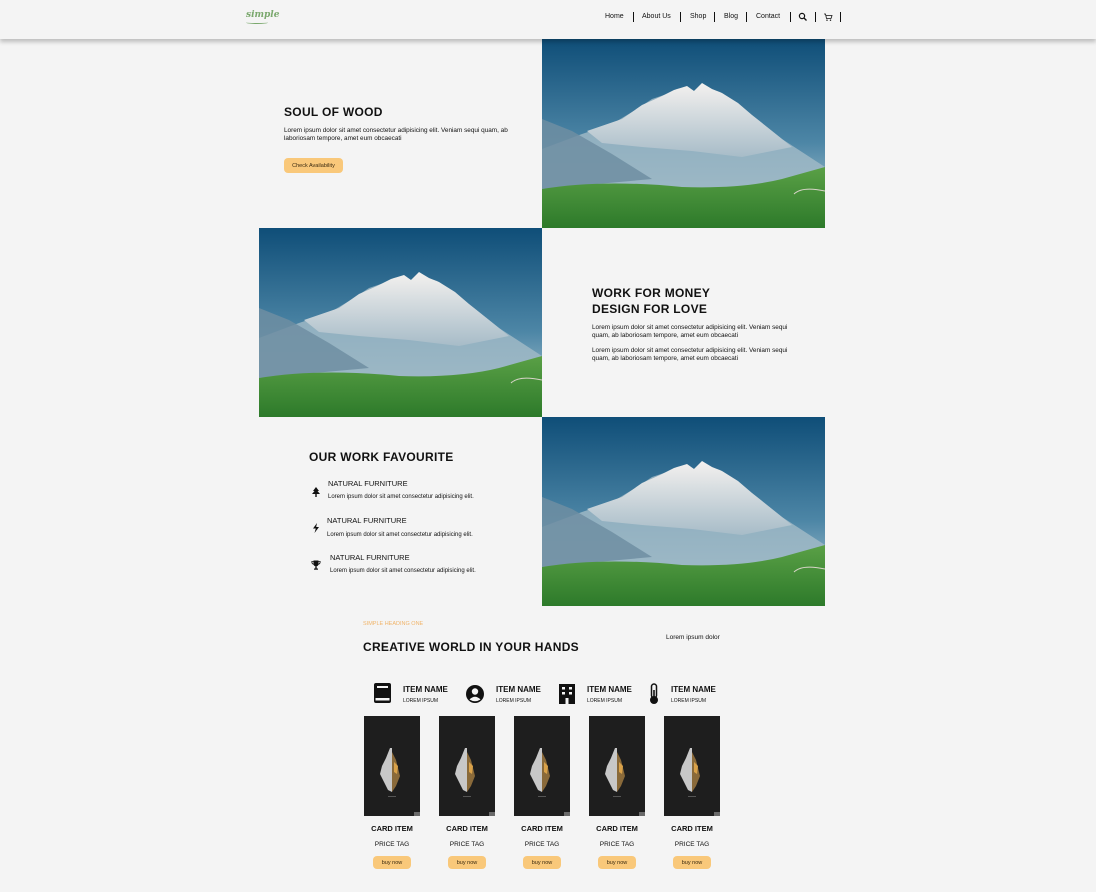  I want to click on thermometer-icon, so click(654, 693).